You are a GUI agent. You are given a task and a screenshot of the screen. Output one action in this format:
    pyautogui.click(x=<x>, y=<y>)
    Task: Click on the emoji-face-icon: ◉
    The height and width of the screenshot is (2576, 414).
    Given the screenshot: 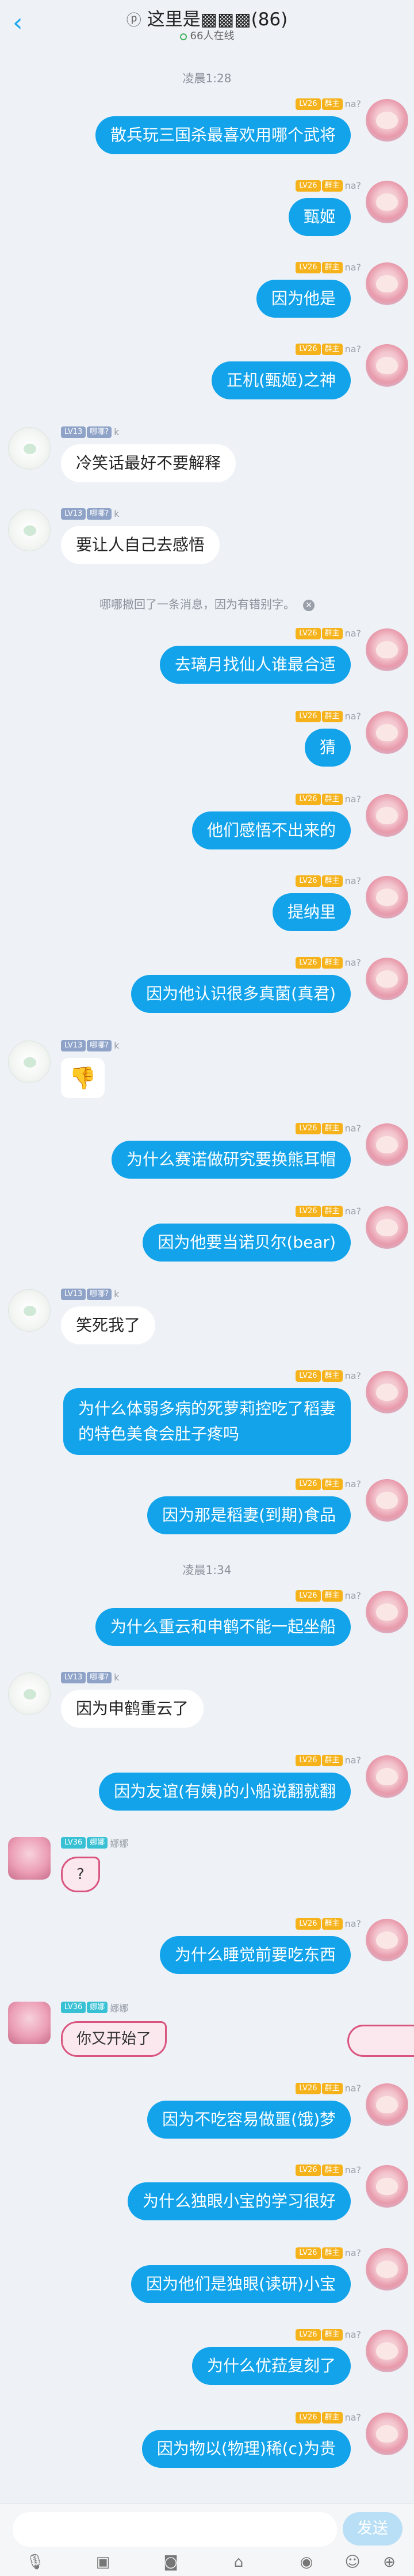 What is the action you would take?
    pyautogui.click(x=306, y=2562)
    